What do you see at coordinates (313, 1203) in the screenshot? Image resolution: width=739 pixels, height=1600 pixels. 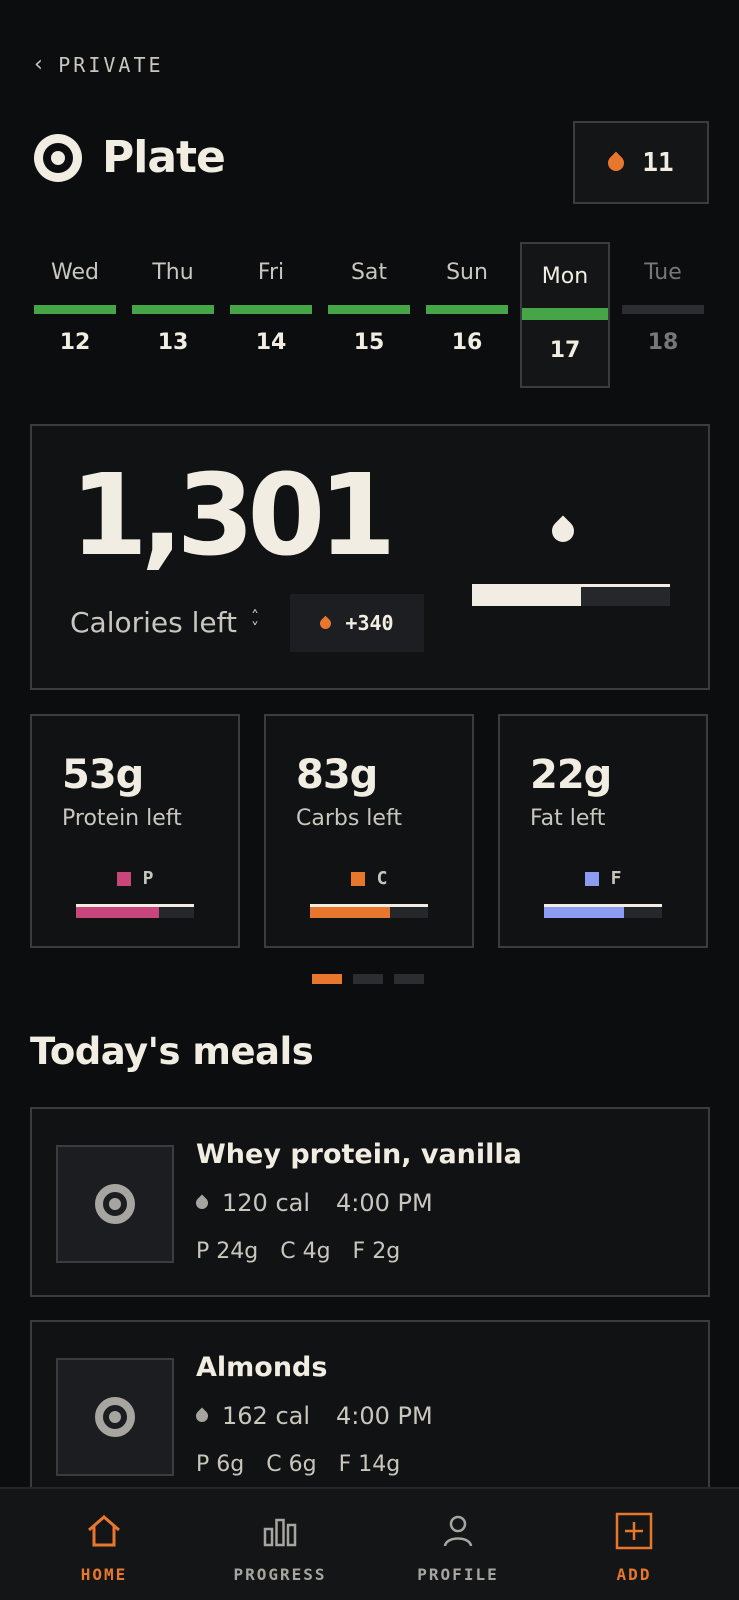 I see `meal-info: 120 cal 4:00 PM` at bounding box center [313, 1203].